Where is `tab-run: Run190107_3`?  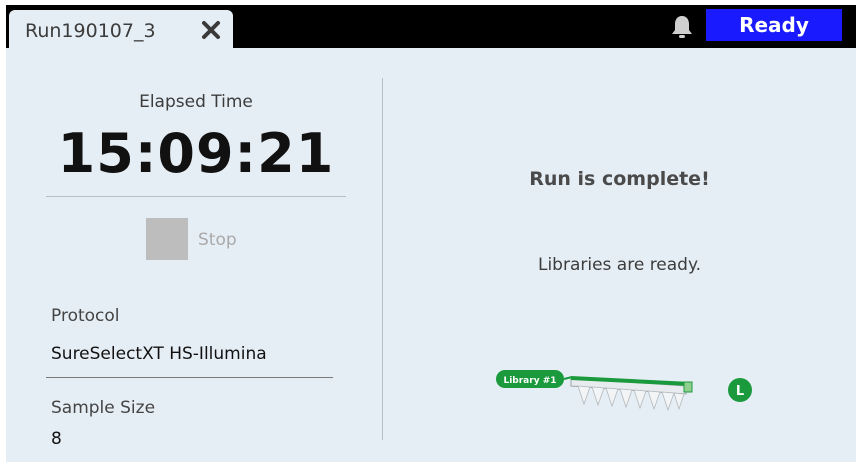 tab-run: Run190107_3 is located at coordinates (121, 29).